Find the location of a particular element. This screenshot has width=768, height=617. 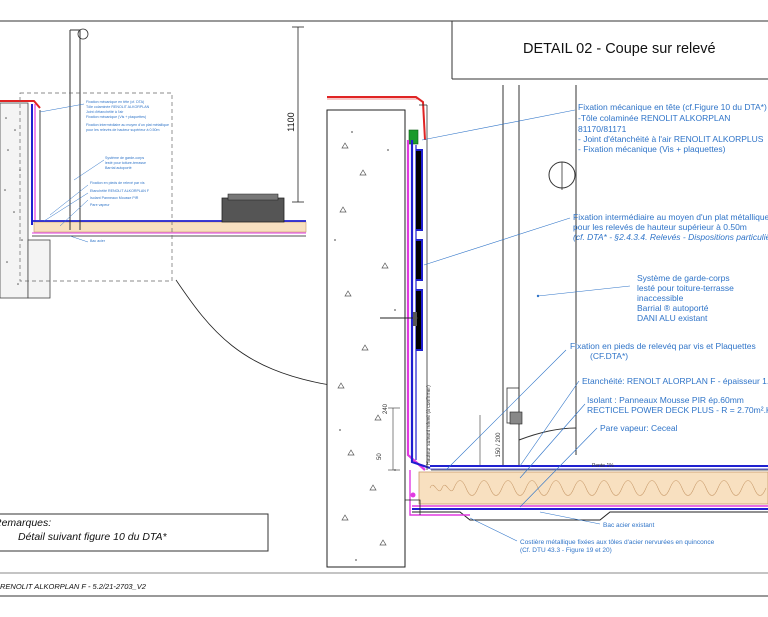

slope-label: Pente 1% is located at coordinates (603, 466).